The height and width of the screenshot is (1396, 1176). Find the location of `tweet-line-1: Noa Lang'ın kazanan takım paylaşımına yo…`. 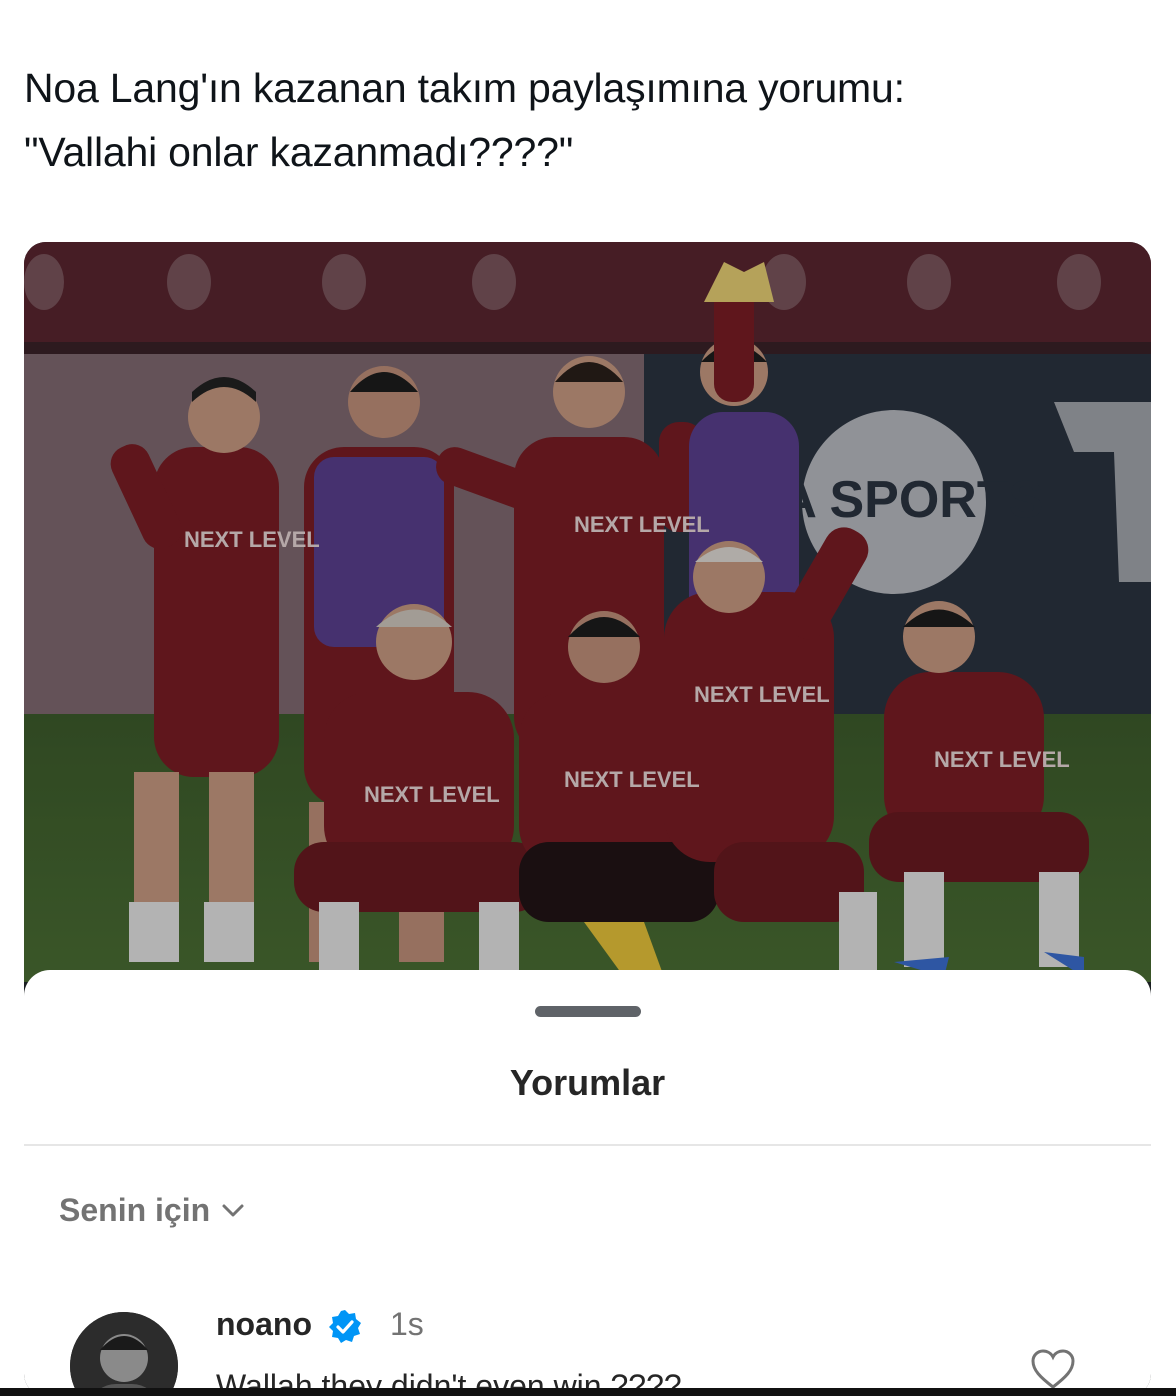

tweet-line-1: Noa Lang'ın kazanan takım paylaşımına yo… is located at coordinates (464, 88).